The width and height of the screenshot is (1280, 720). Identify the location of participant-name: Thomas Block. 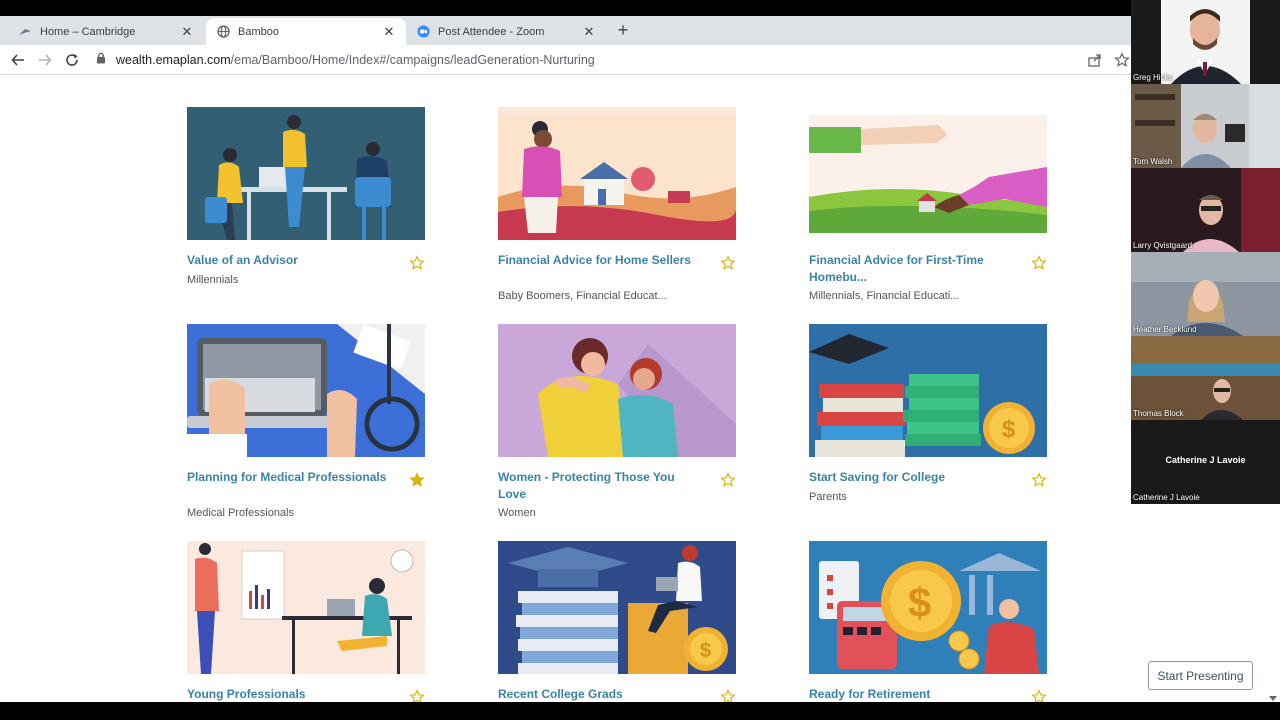
(1158, 413).